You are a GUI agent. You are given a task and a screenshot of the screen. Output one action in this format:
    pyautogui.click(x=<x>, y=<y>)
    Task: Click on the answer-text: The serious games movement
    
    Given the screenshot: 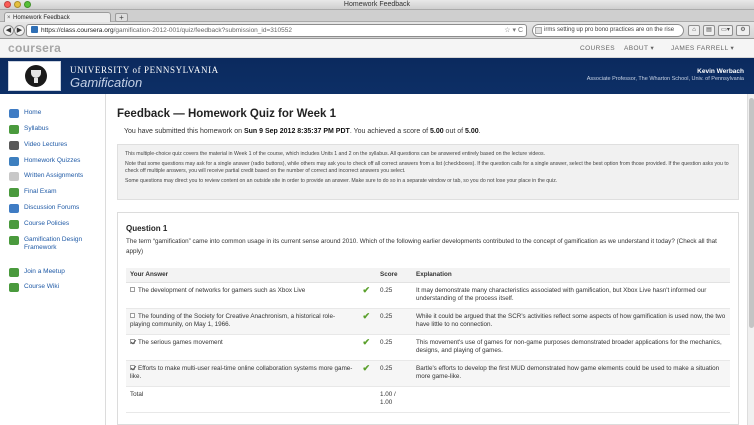 What is the action you would take?
    pyautogui.click(x=180, y=342)
    